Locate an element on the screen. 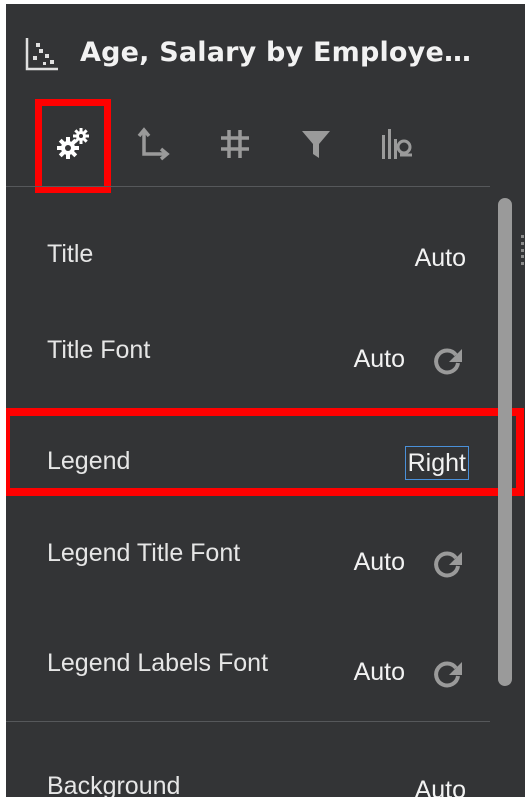 The image size is (531, 797). scatter-chart-icon is located at coordinates (41, 54).